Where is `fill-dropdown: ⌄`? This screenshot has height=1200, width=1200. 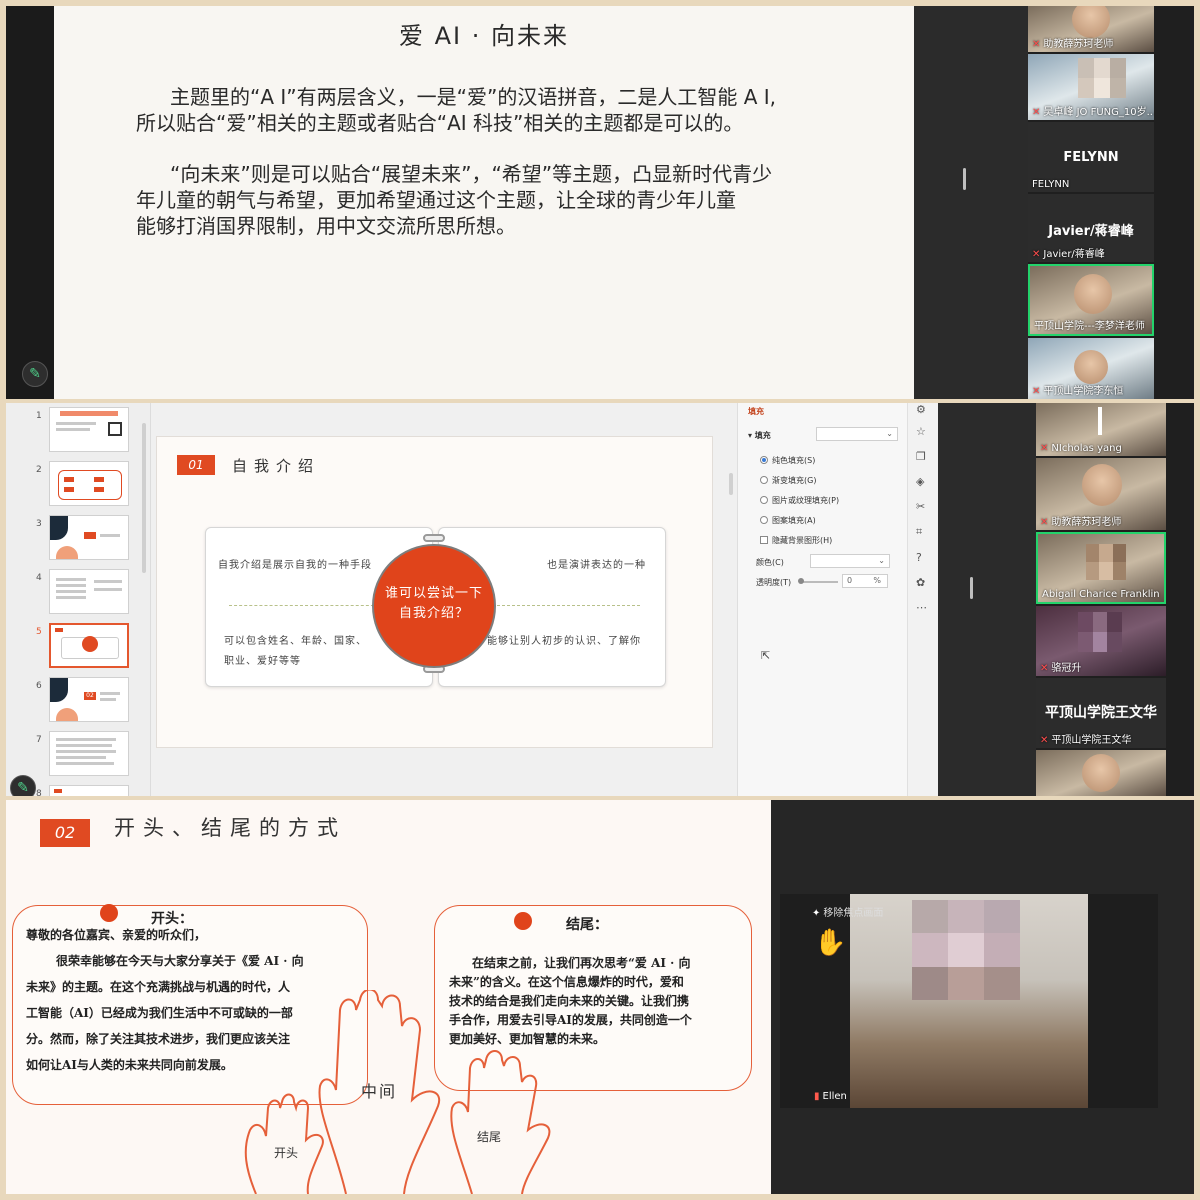
fill-dropdown: ⌄ is located at coordinates (857, 434).